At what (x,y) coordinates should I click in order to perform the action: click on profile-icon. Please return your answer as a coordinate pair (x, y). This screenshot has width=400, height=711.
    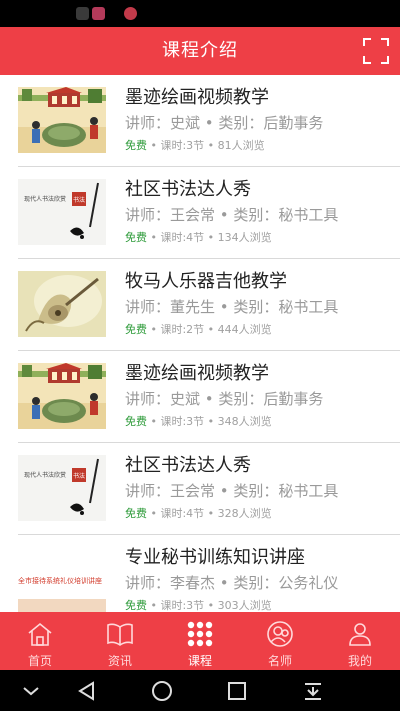
    Looking at the image, I should click on (360, 634).